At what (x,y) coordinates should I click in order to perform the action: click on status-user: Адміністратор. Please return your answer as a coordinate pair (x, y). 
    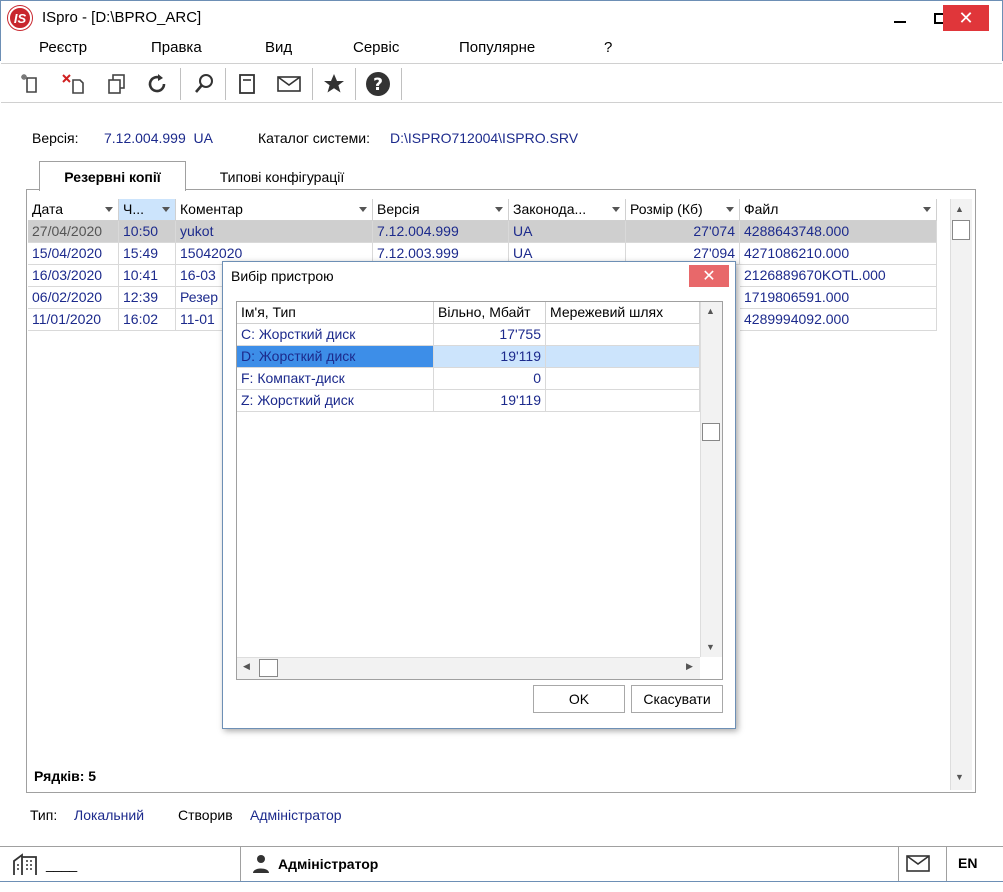
    Looking at the image, I should click on (328, 864).